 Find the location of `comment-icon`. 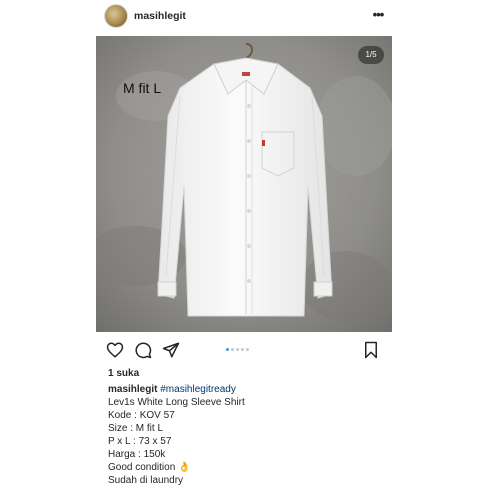

comment-icon is located at coordinates (143, 350).